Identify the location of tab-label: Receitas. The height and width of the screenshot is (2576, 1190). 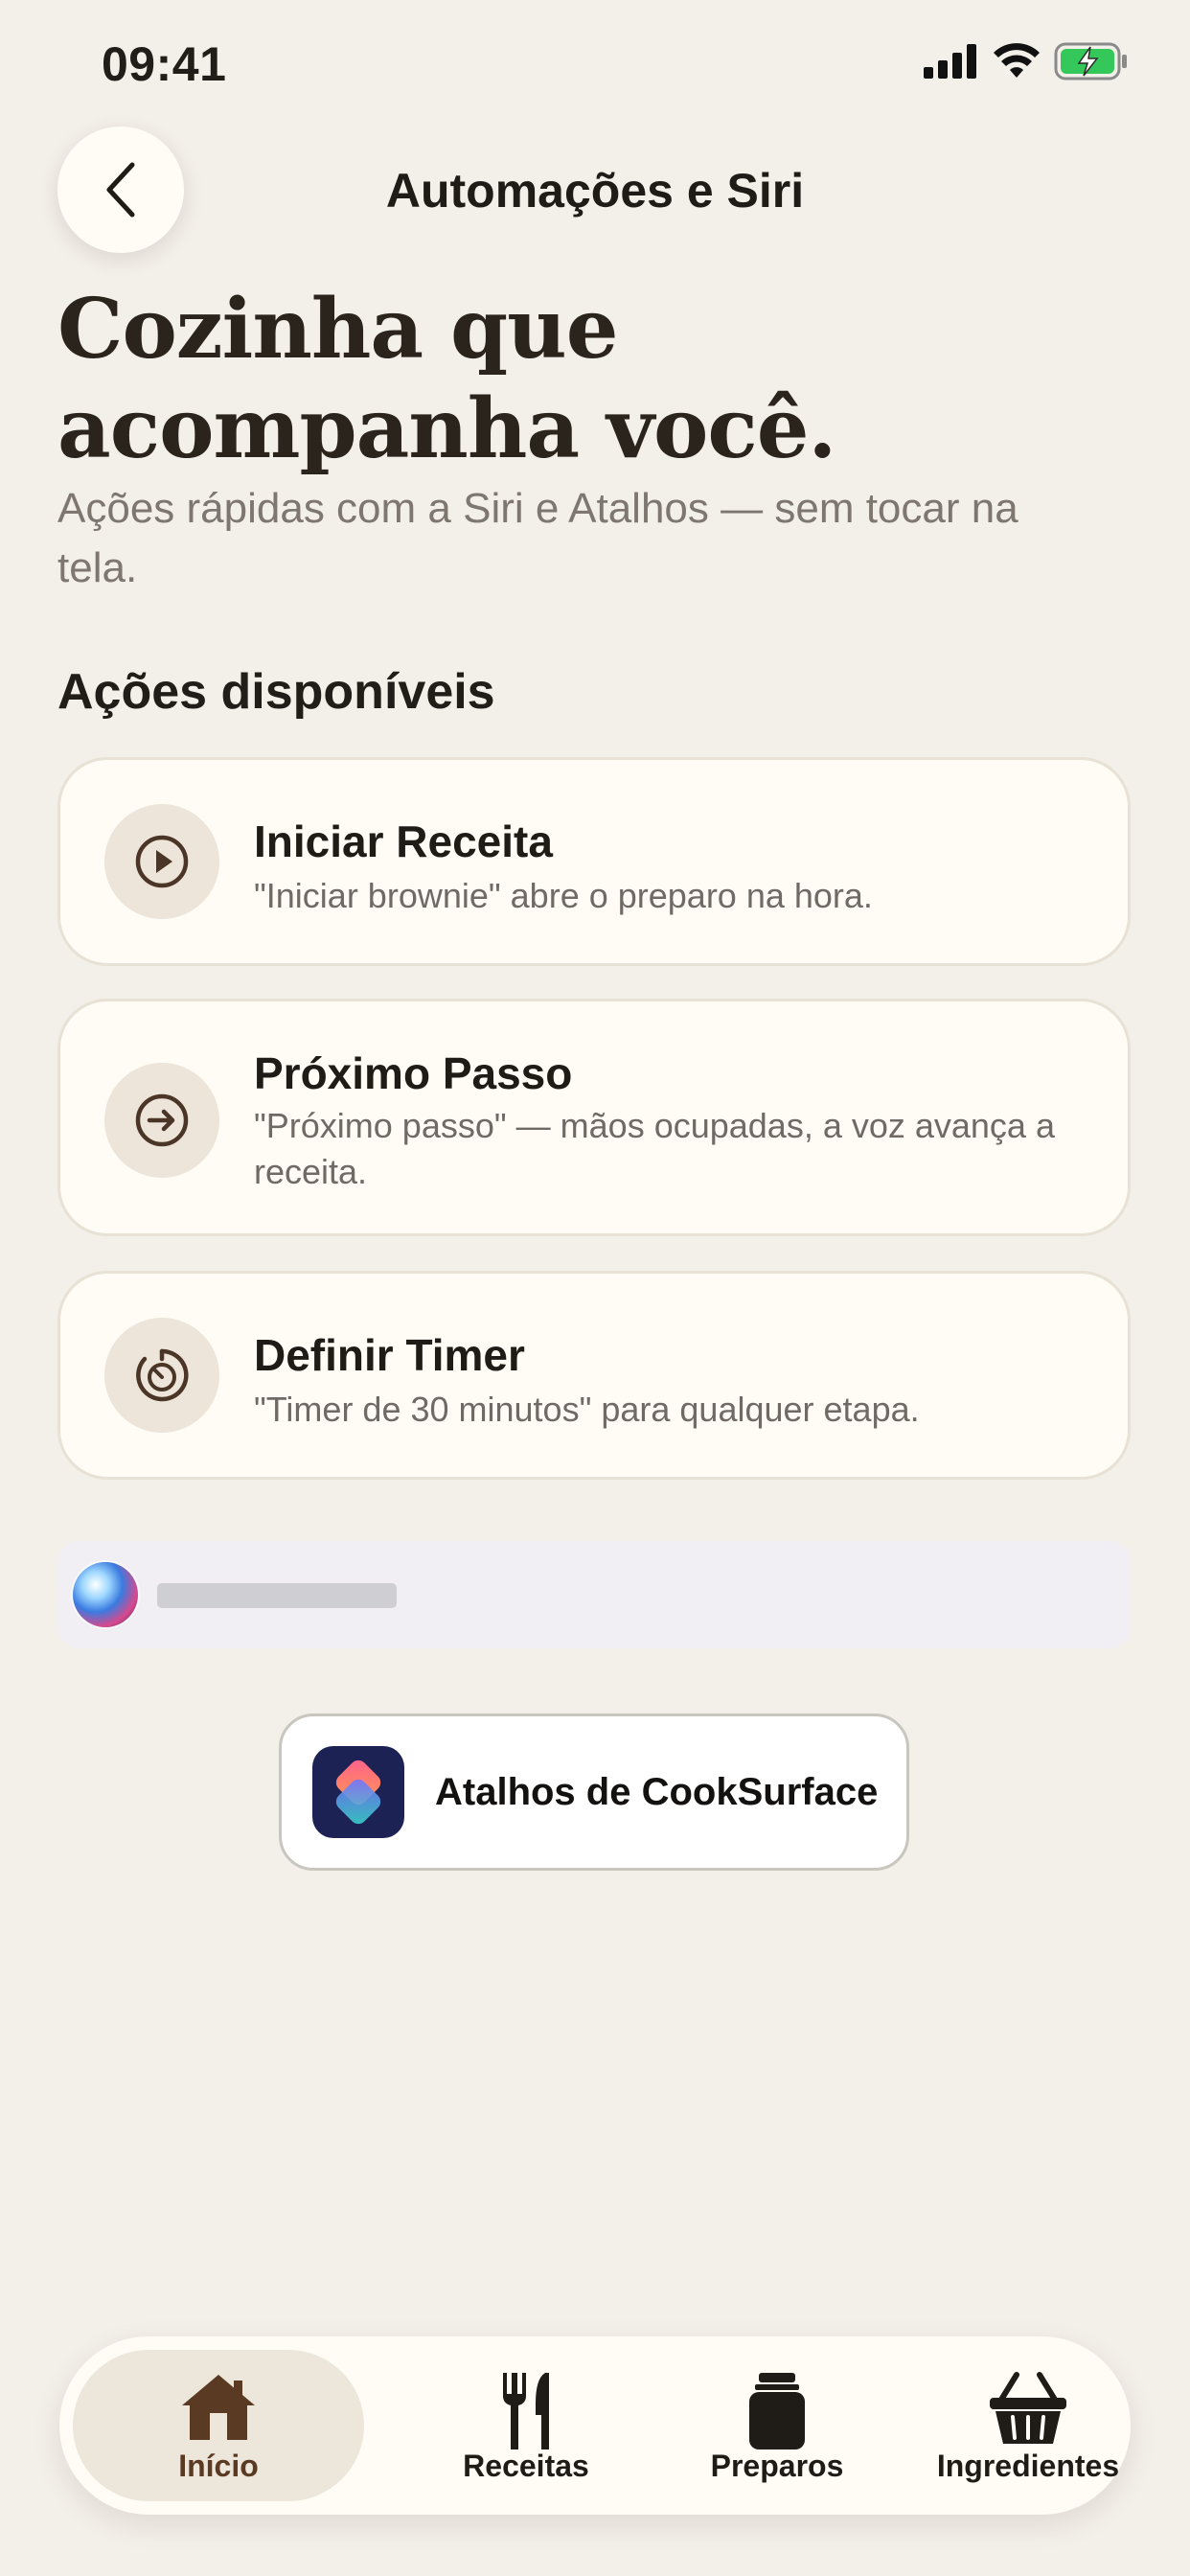
(526, 2466).